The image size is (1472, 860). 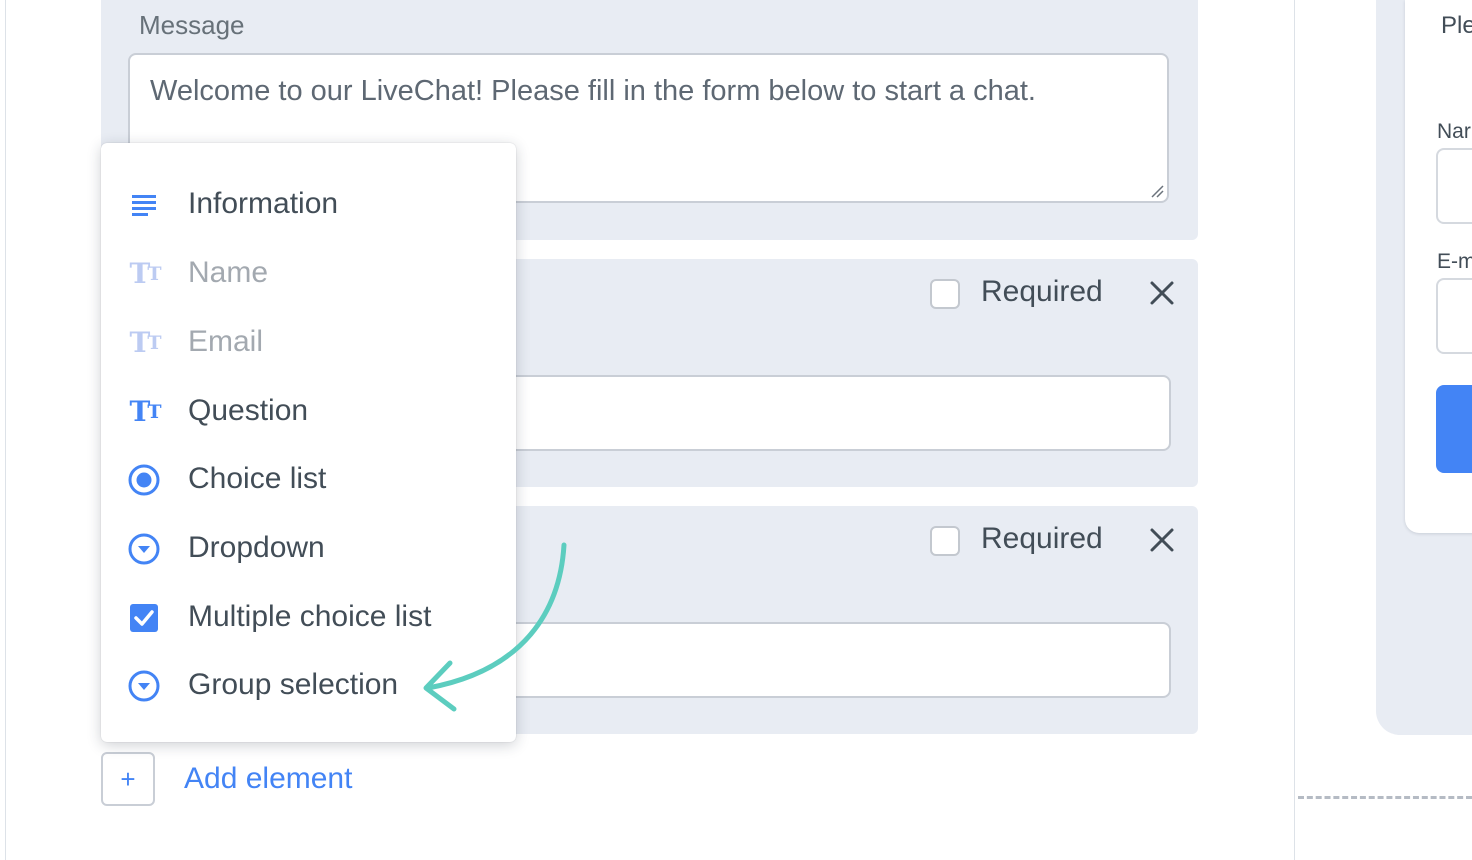 I want to click on add-element-button: +, so click(x=128, y=779).